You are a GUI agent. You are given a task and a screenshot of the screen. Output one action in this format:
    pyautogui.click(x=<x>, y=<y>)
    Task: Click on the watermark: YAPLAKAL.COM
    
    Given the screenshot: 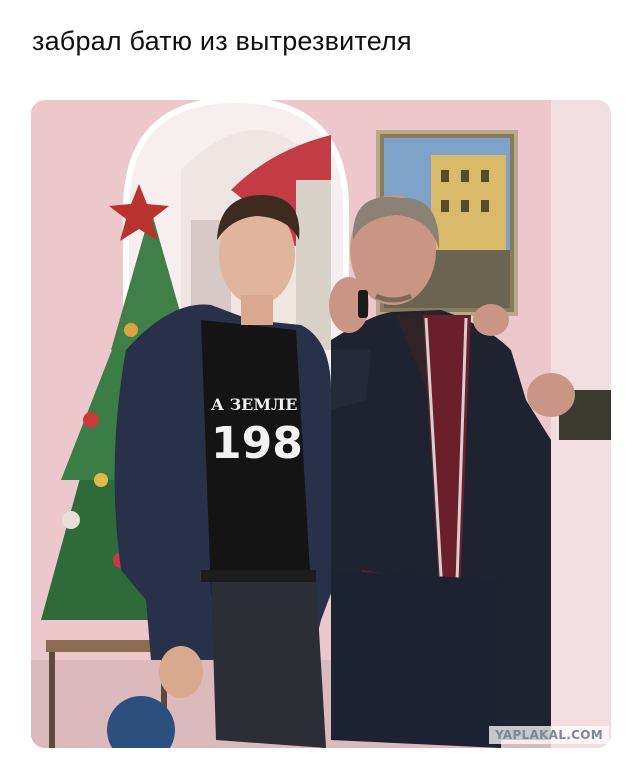 What is the action you would take?
    pyautogui.click(x=549, y=735)
    